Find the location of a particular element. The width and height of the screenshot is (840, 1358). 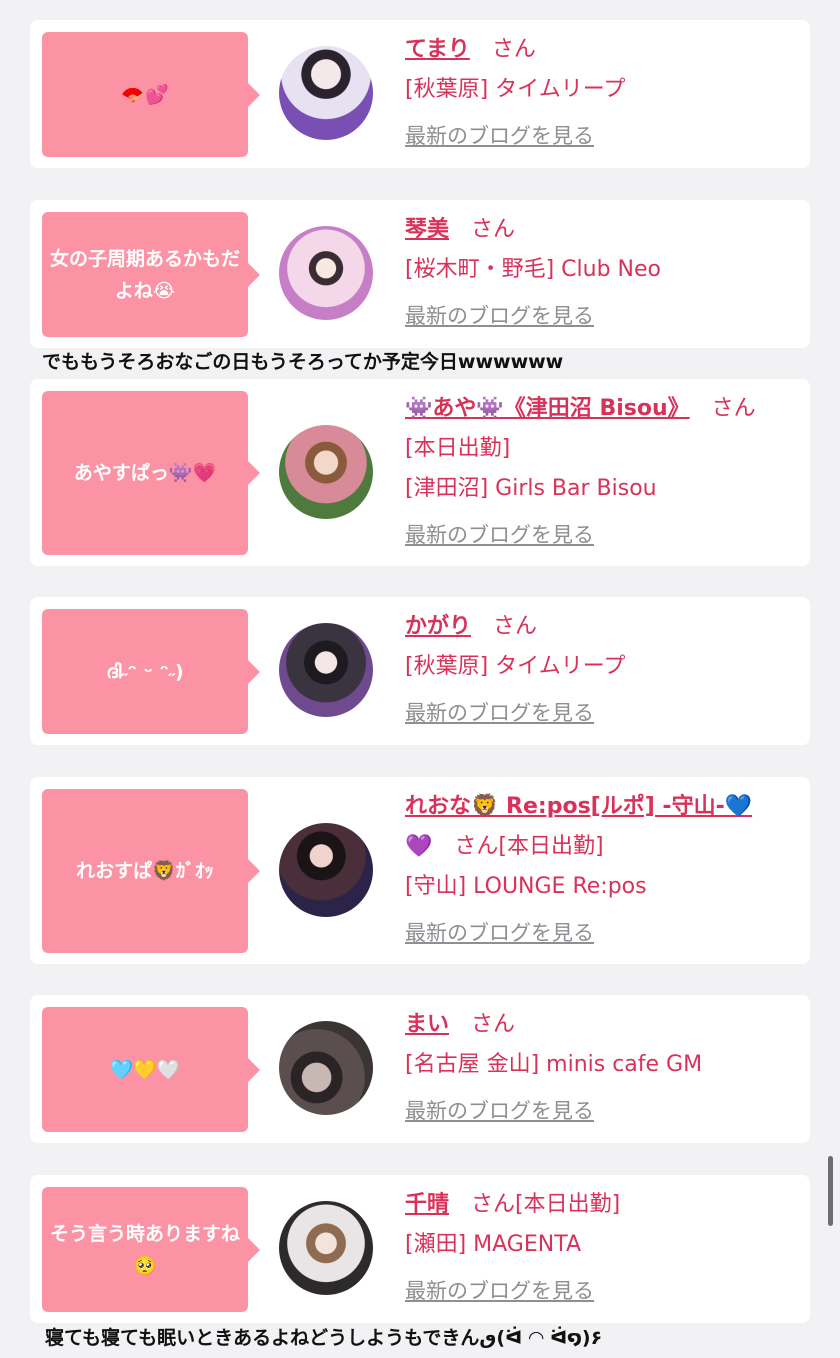

comment-bubble: れおすぱ🦁ｶﾞｵｯ is located at coordinates (151, 871).